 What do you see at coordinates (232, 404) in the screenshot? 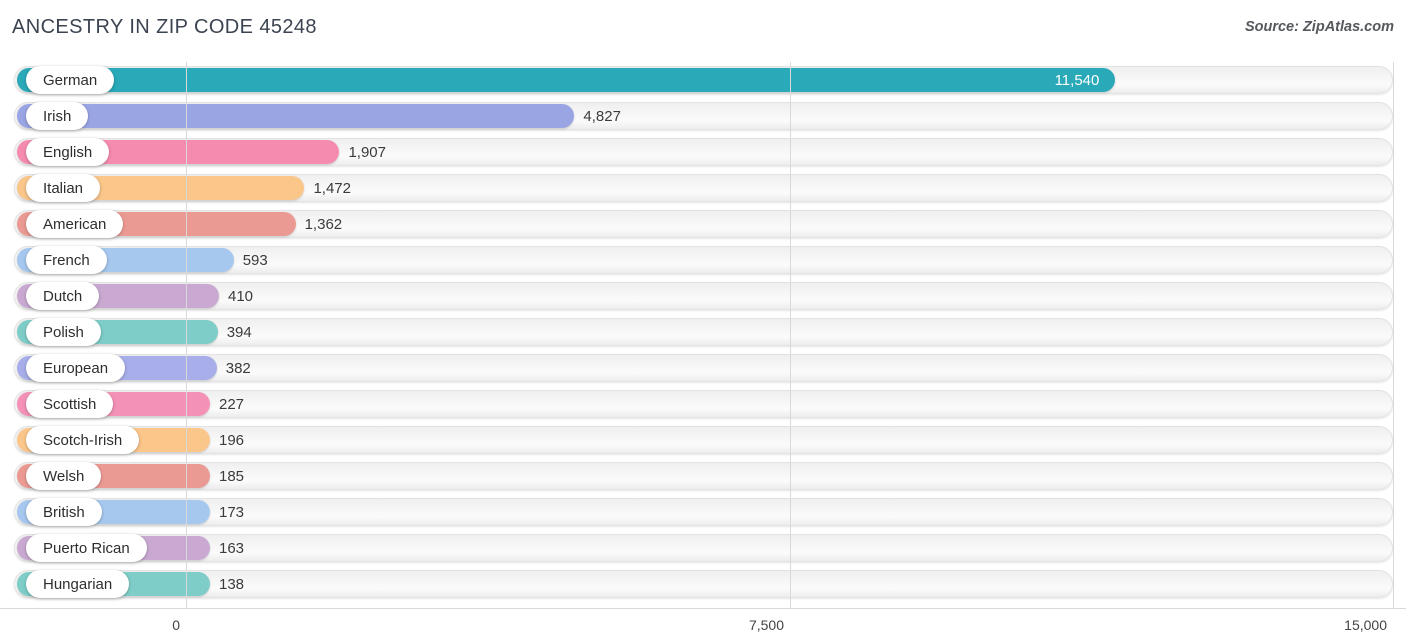
I see `bar-value-label: 227` at bounding box center [232, 404].